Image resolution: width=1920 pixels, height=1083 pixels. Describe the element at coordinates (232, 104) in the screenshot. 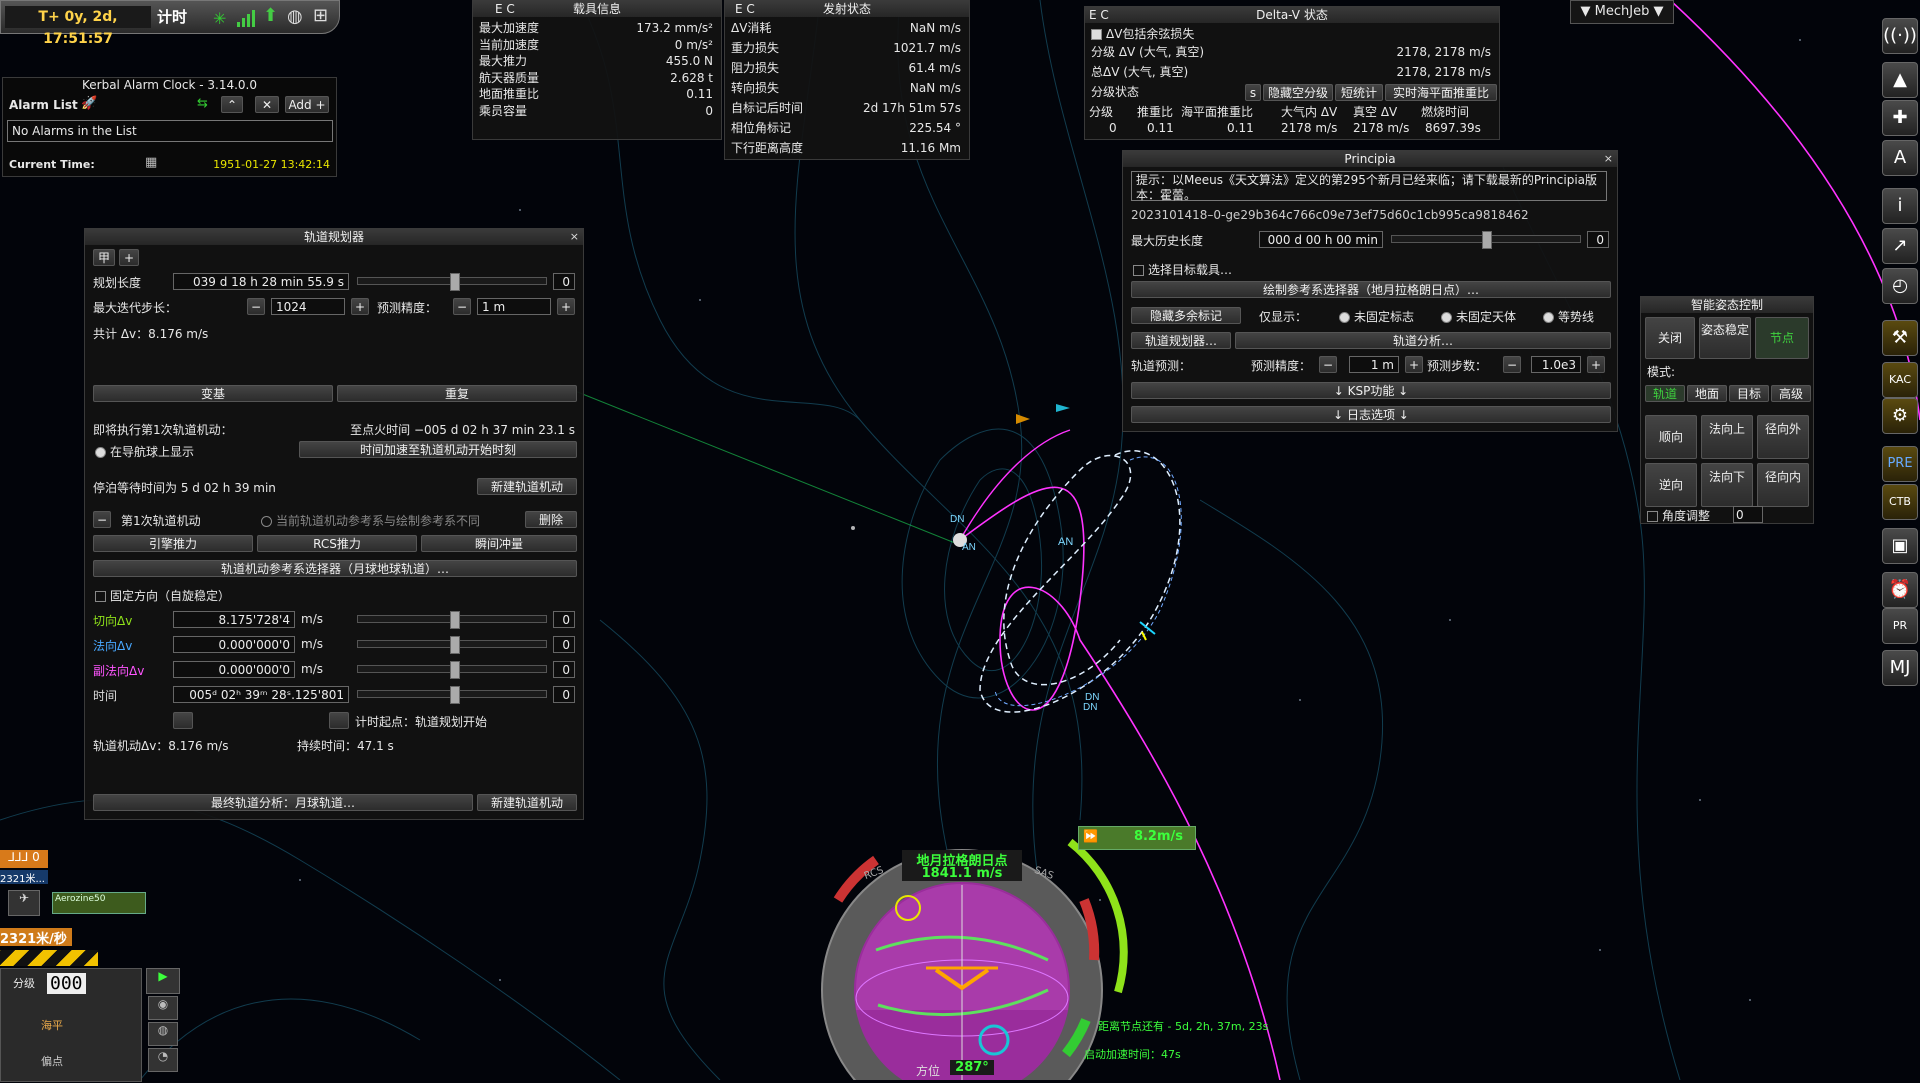

I see `alarm-up-button: ⌃` at that location.